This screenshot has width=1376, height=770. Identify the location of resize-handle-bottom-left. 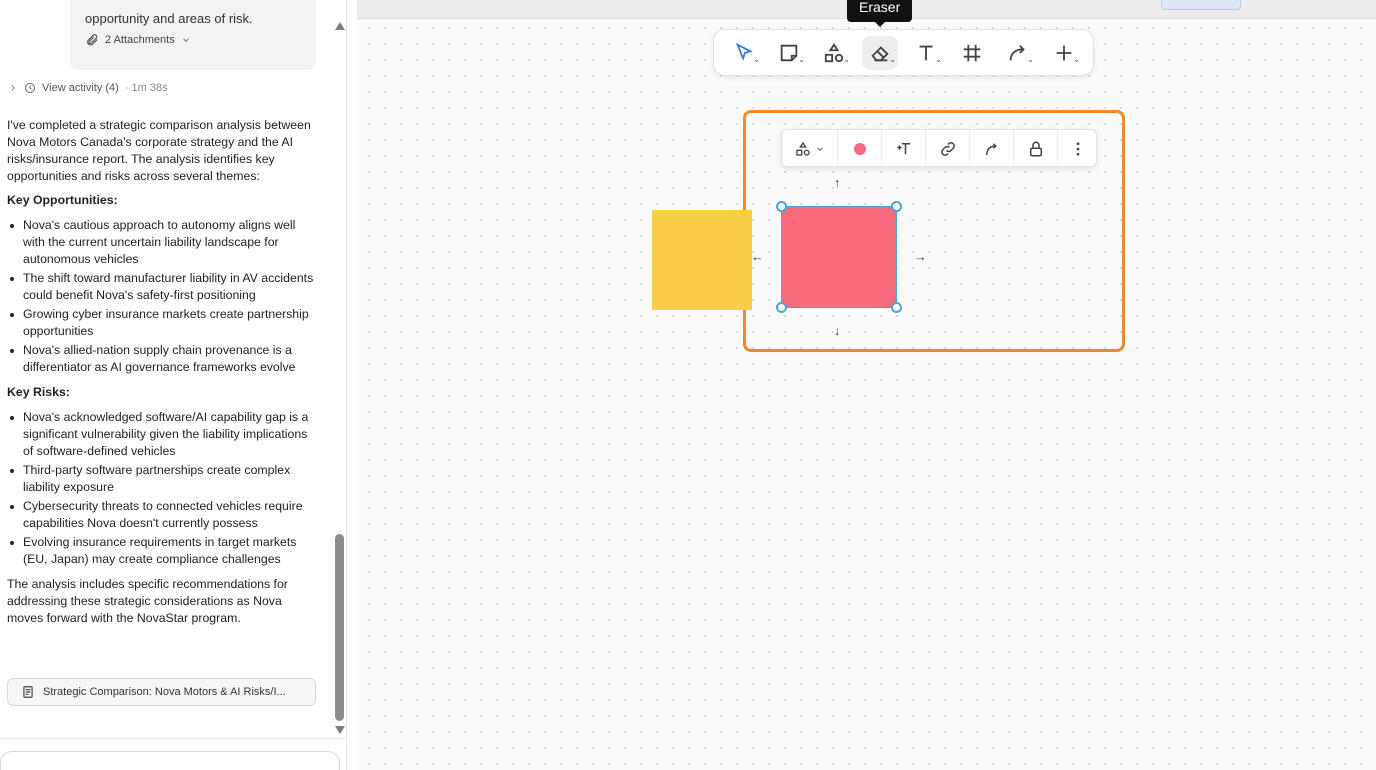
(781, 307).